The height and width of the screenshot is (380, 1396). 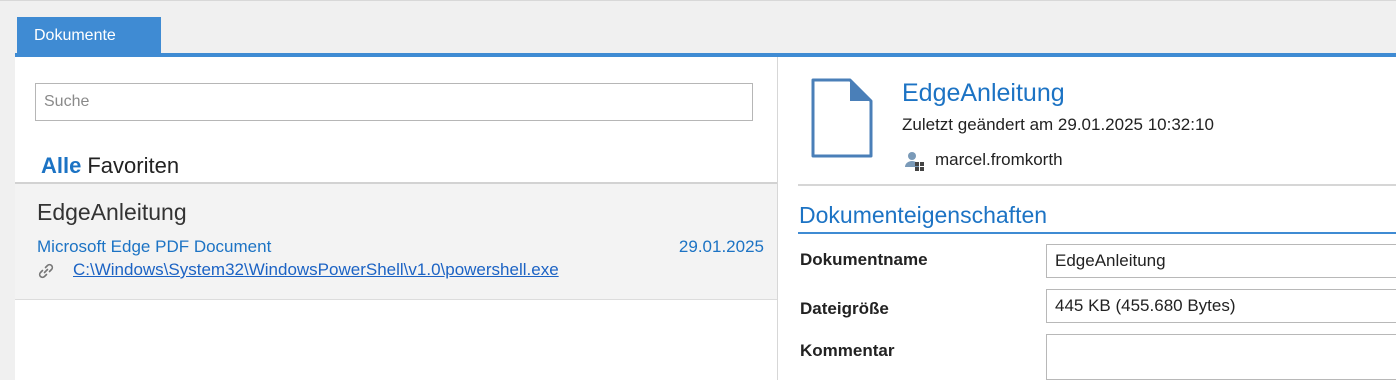 What do you see at coordinates (1221, 261) in the screenshot?
I see `property-field-documentname: EdgeAnleitung` at bounding box center [1221, 261].